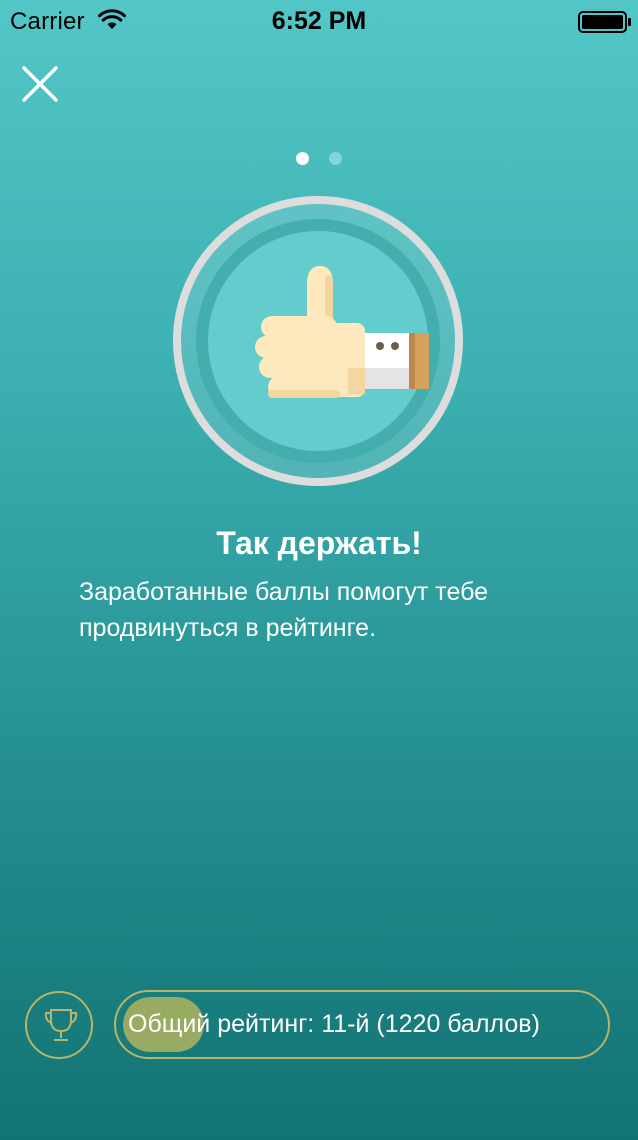 The height and width of the screenshot is (1140, 638). I want to click on page-title: Так держать!, so click(319, 543).